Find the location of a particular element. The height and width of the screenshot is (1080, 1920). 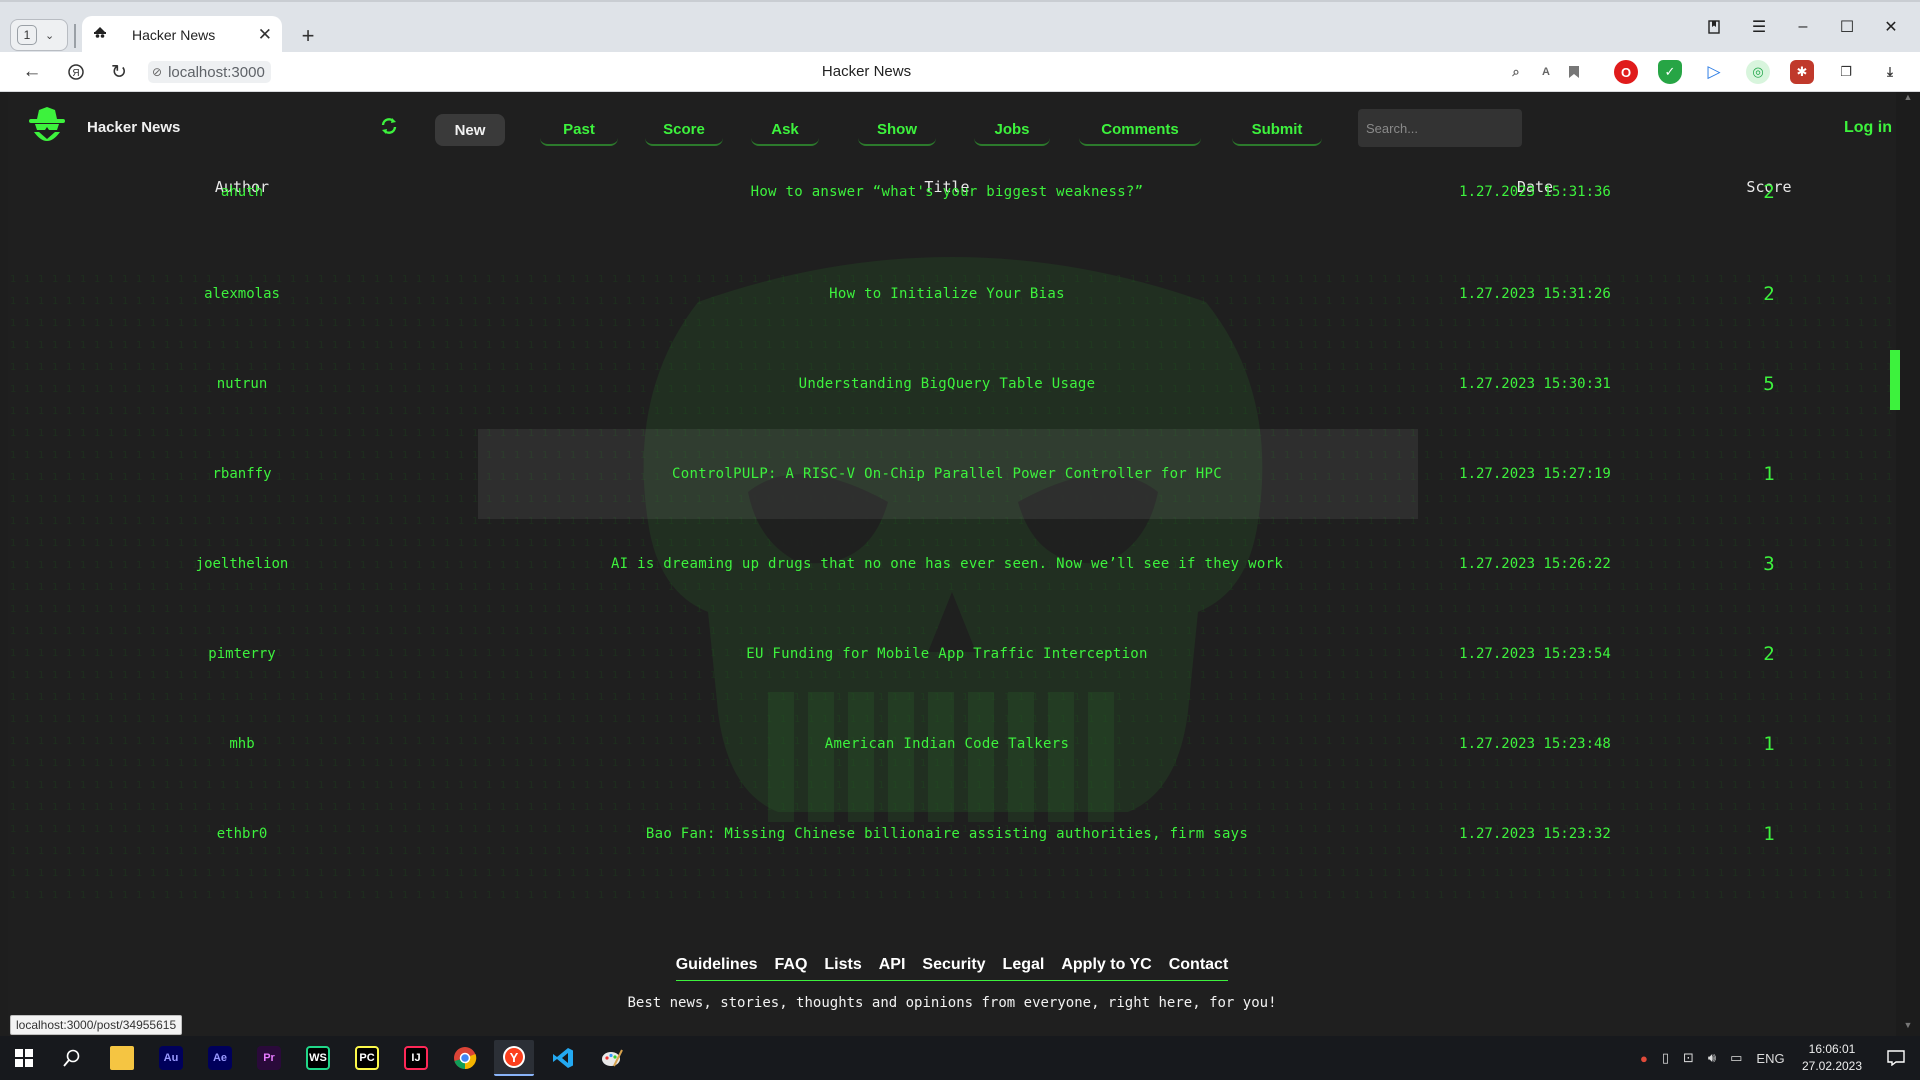

site-brand: Hacker News is located at coordinates (133, 127).